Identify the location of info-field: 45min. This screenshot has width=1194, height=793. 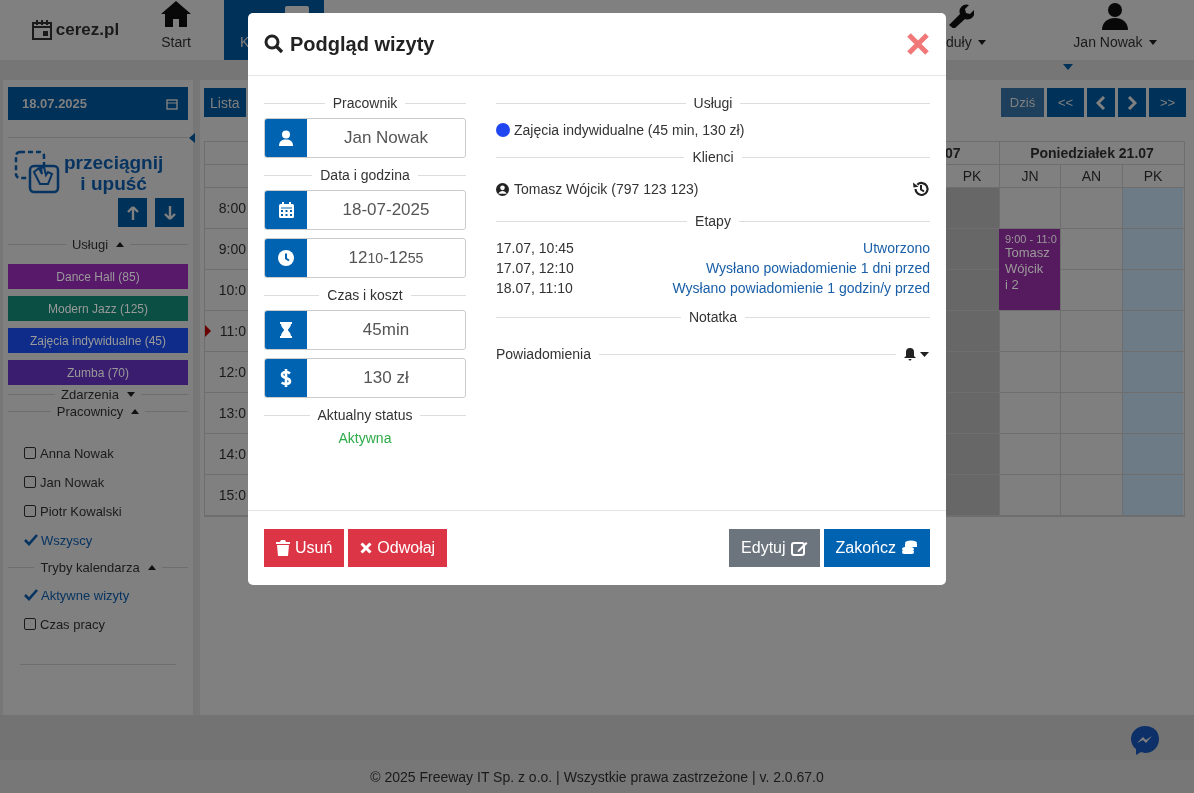
(365, 330).